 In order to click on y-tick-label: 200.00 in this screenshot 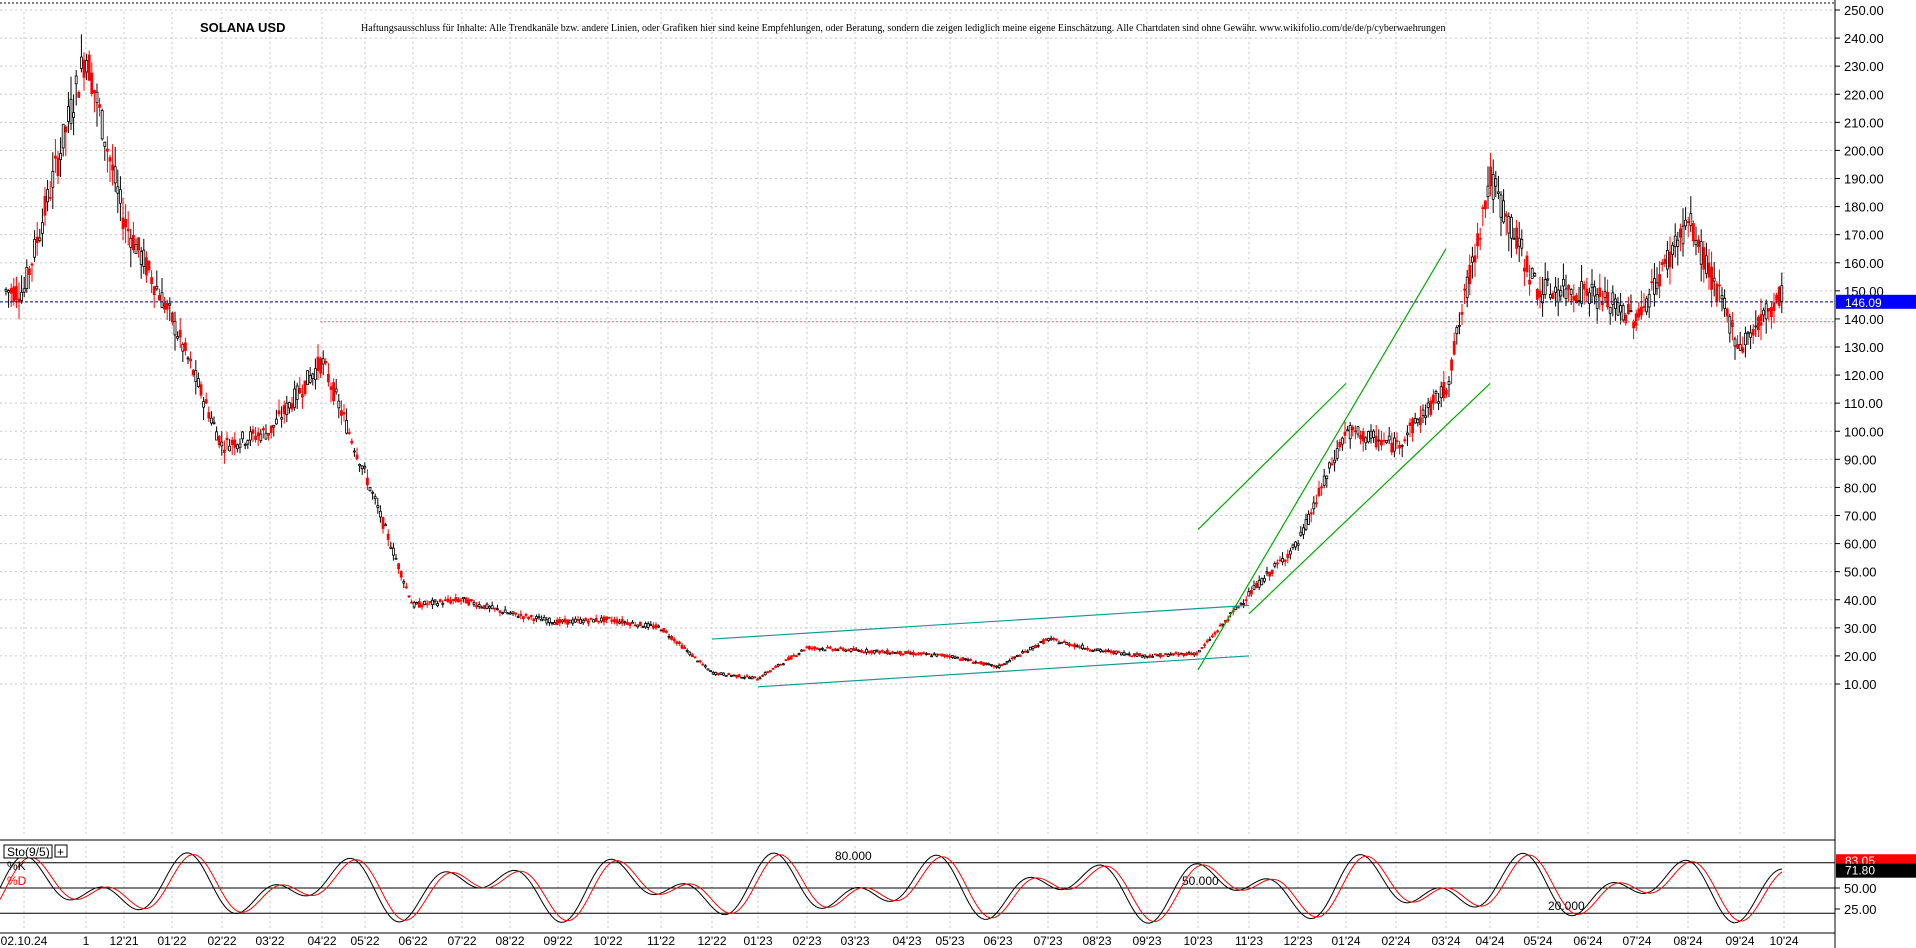, I will do `click(1864, 150)`.